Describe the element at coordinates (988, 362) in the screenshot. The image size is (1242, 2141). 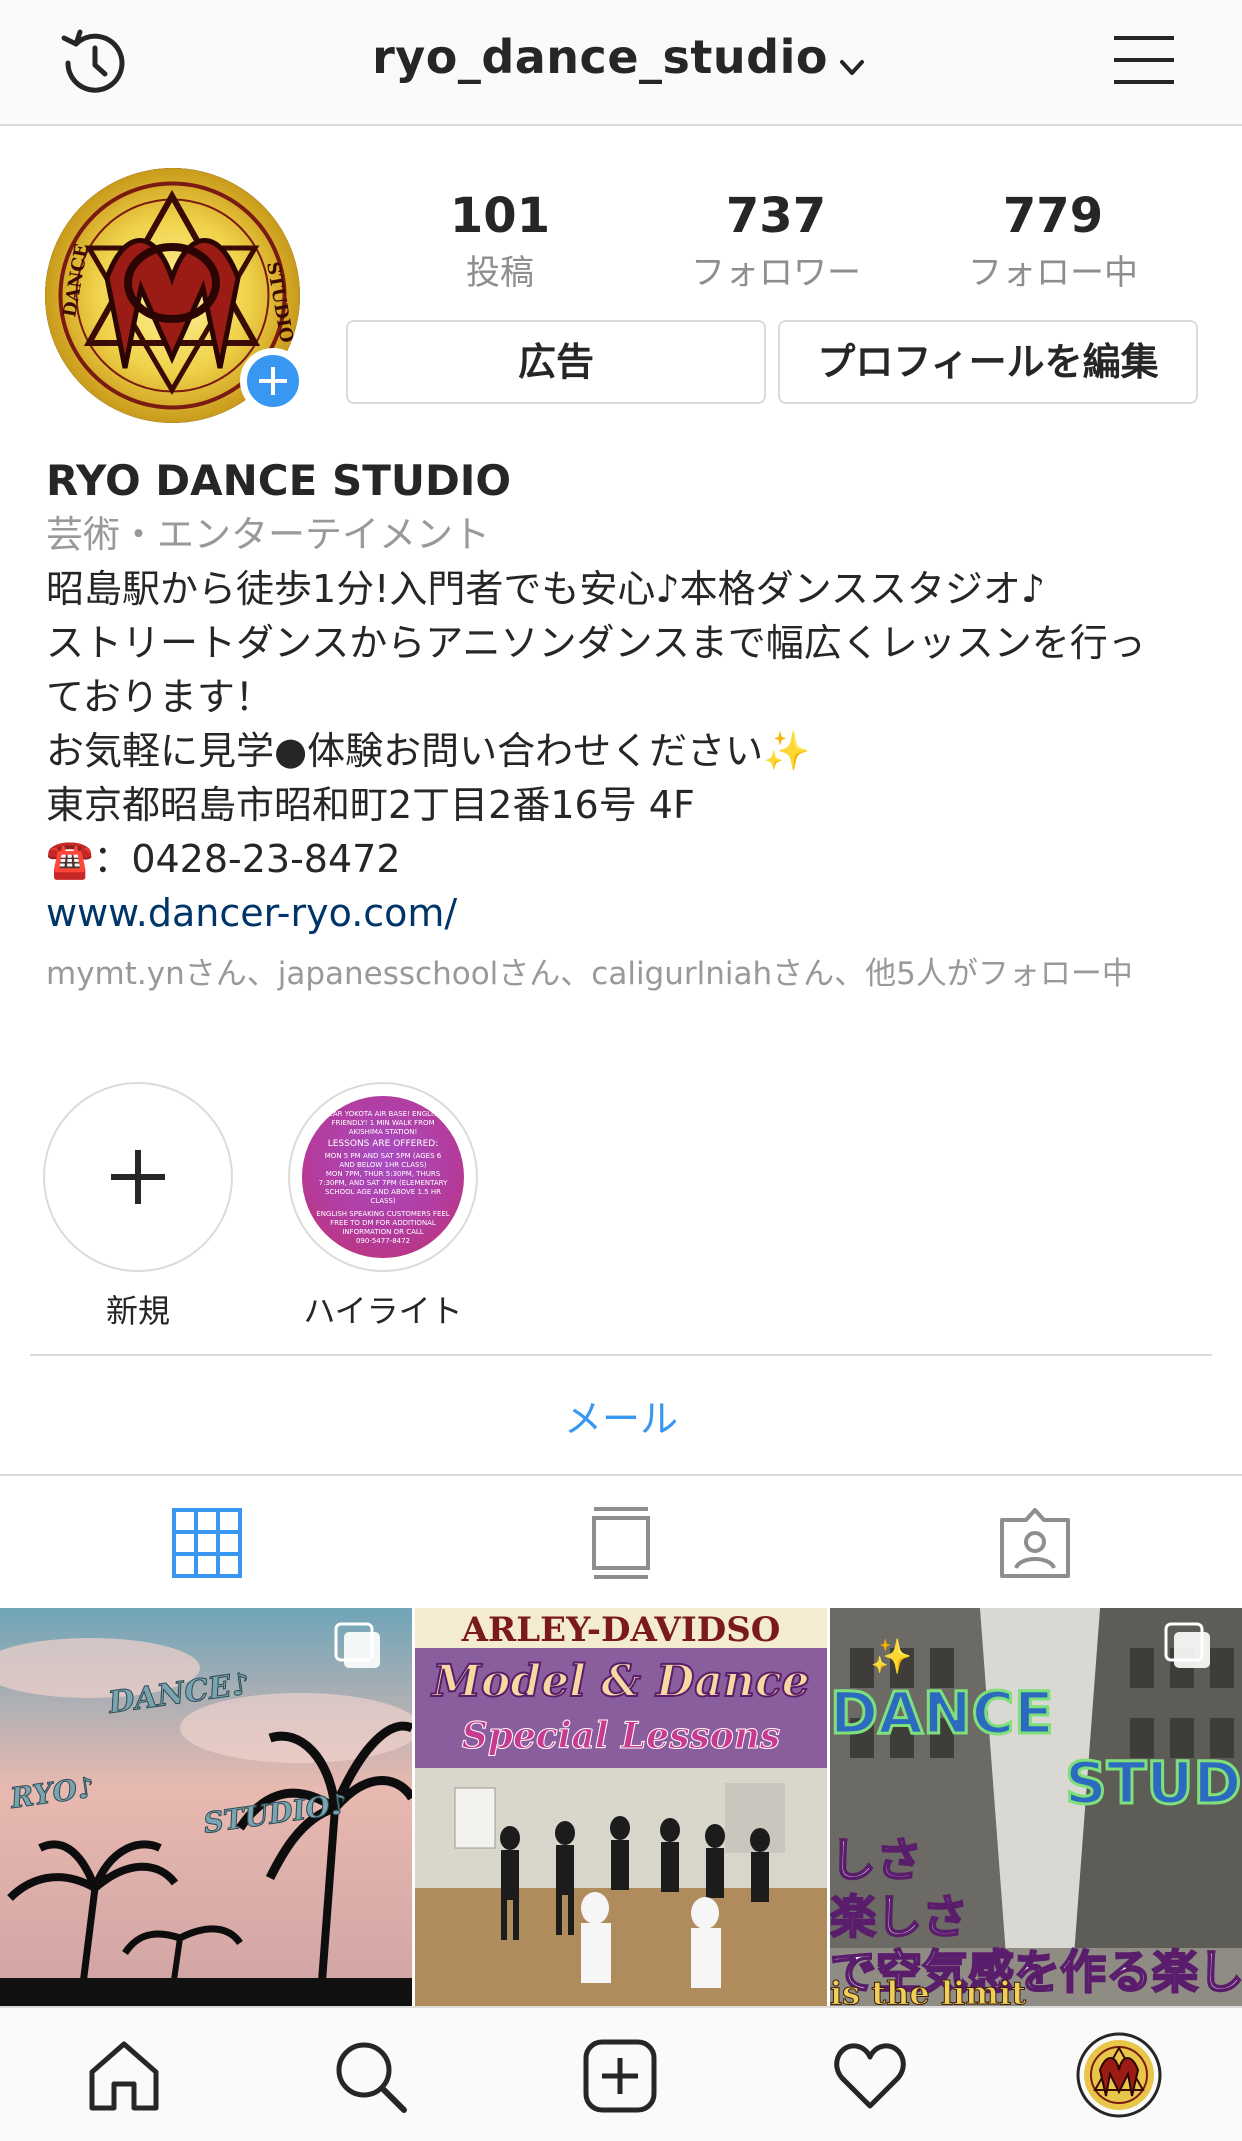
I see `edit-profile-button: プロフィールを編集` at that location.